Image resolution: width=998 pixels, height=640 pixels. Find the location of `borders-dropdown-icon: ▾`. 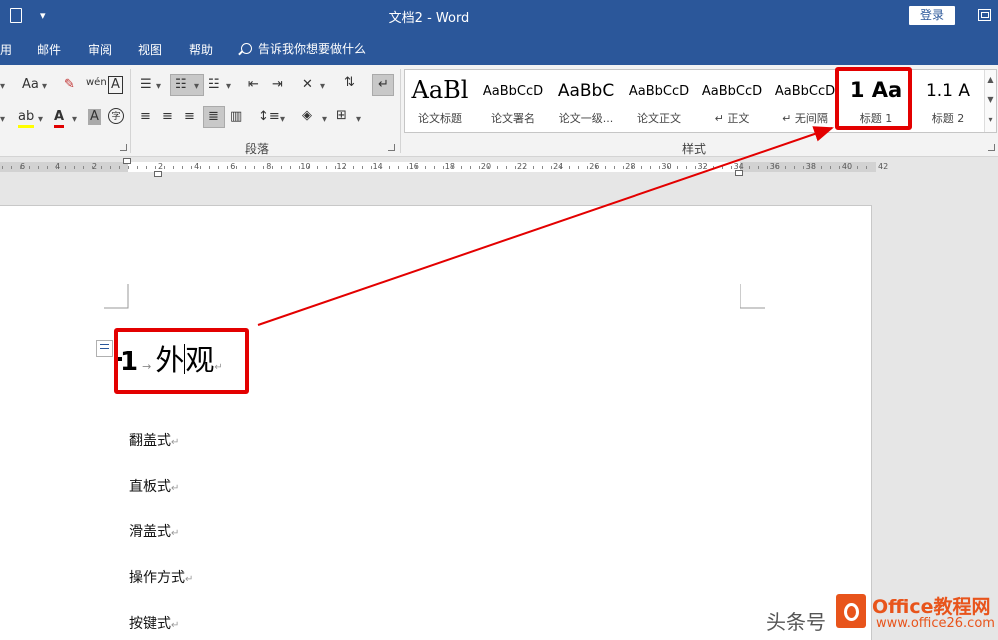

borders-dropdown-icon: ▾ is located at coordinates (358, 120).